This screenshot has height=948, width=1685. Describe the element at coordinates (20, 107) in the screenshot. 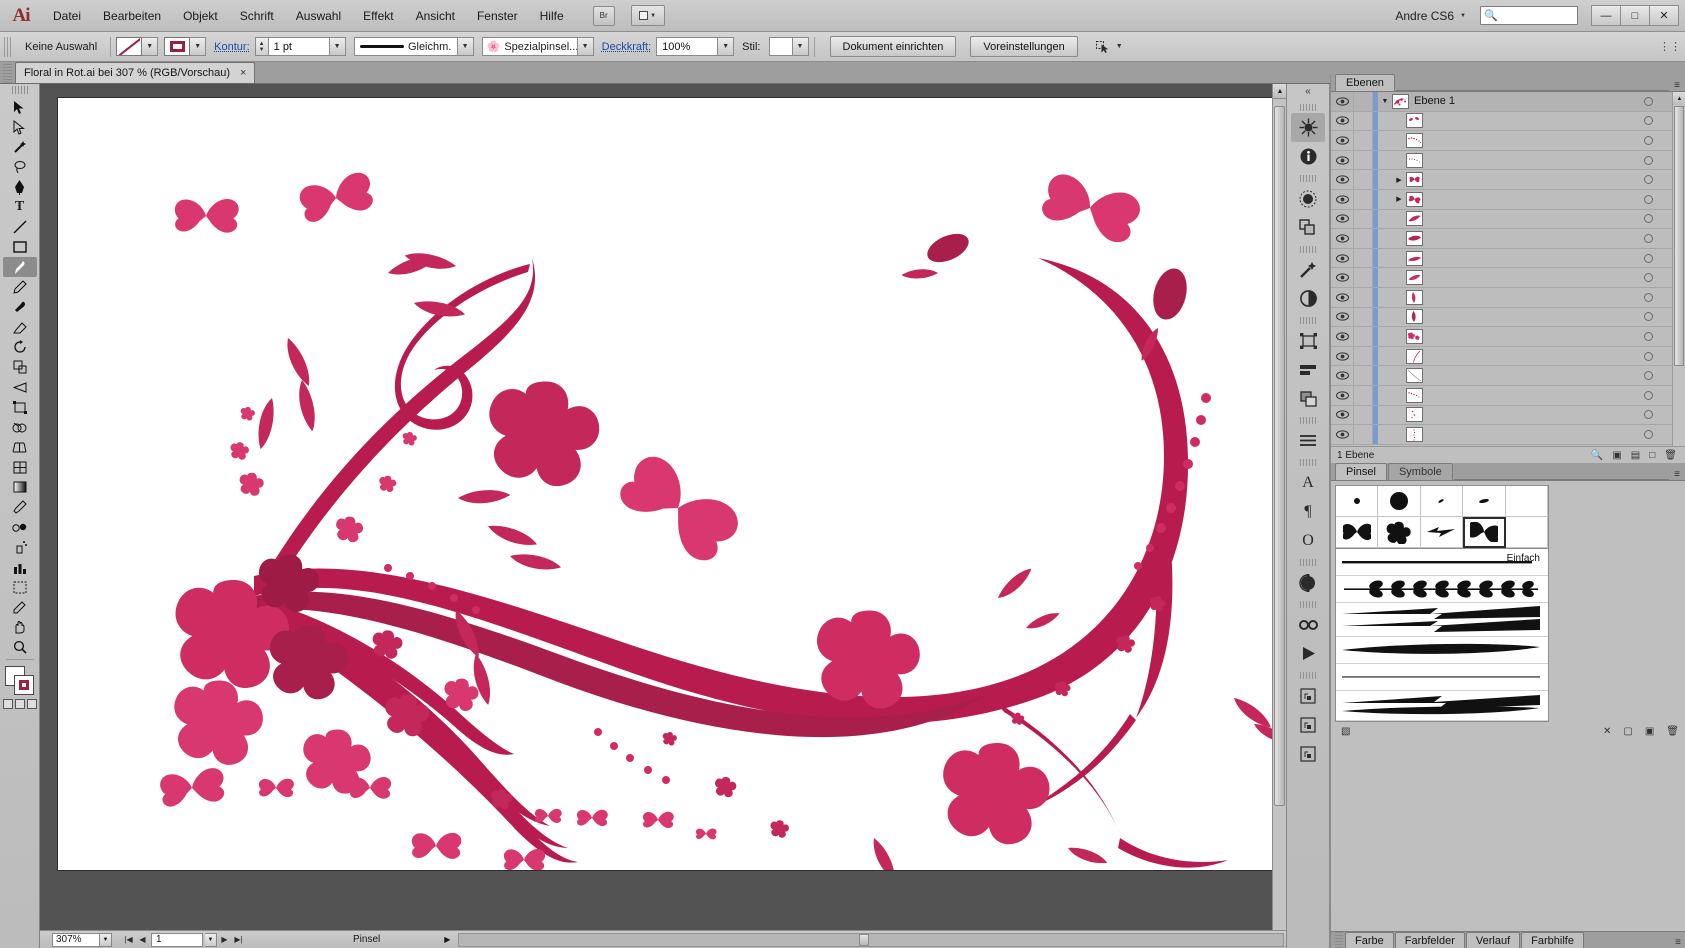

I see `selection-tool` at that location.